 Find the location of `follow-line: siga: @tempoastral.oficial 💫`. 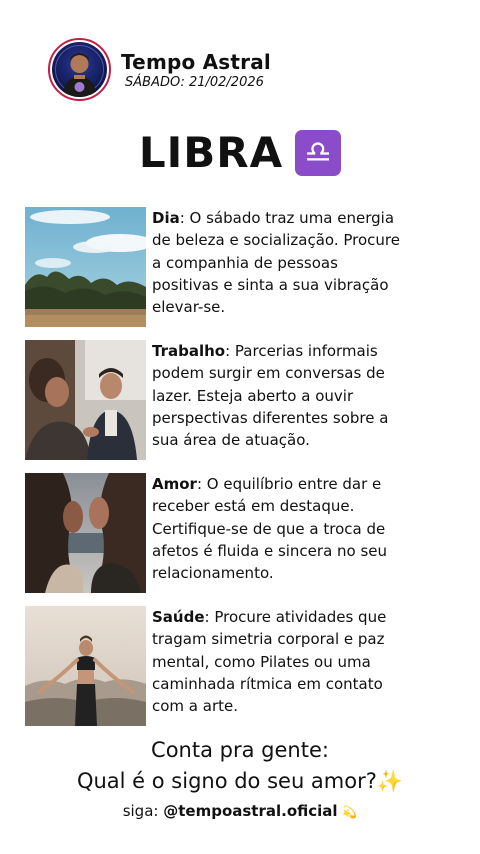

follow-line: siga: @tempoastral.oficial 💫 is located at coordinates (240, 811).